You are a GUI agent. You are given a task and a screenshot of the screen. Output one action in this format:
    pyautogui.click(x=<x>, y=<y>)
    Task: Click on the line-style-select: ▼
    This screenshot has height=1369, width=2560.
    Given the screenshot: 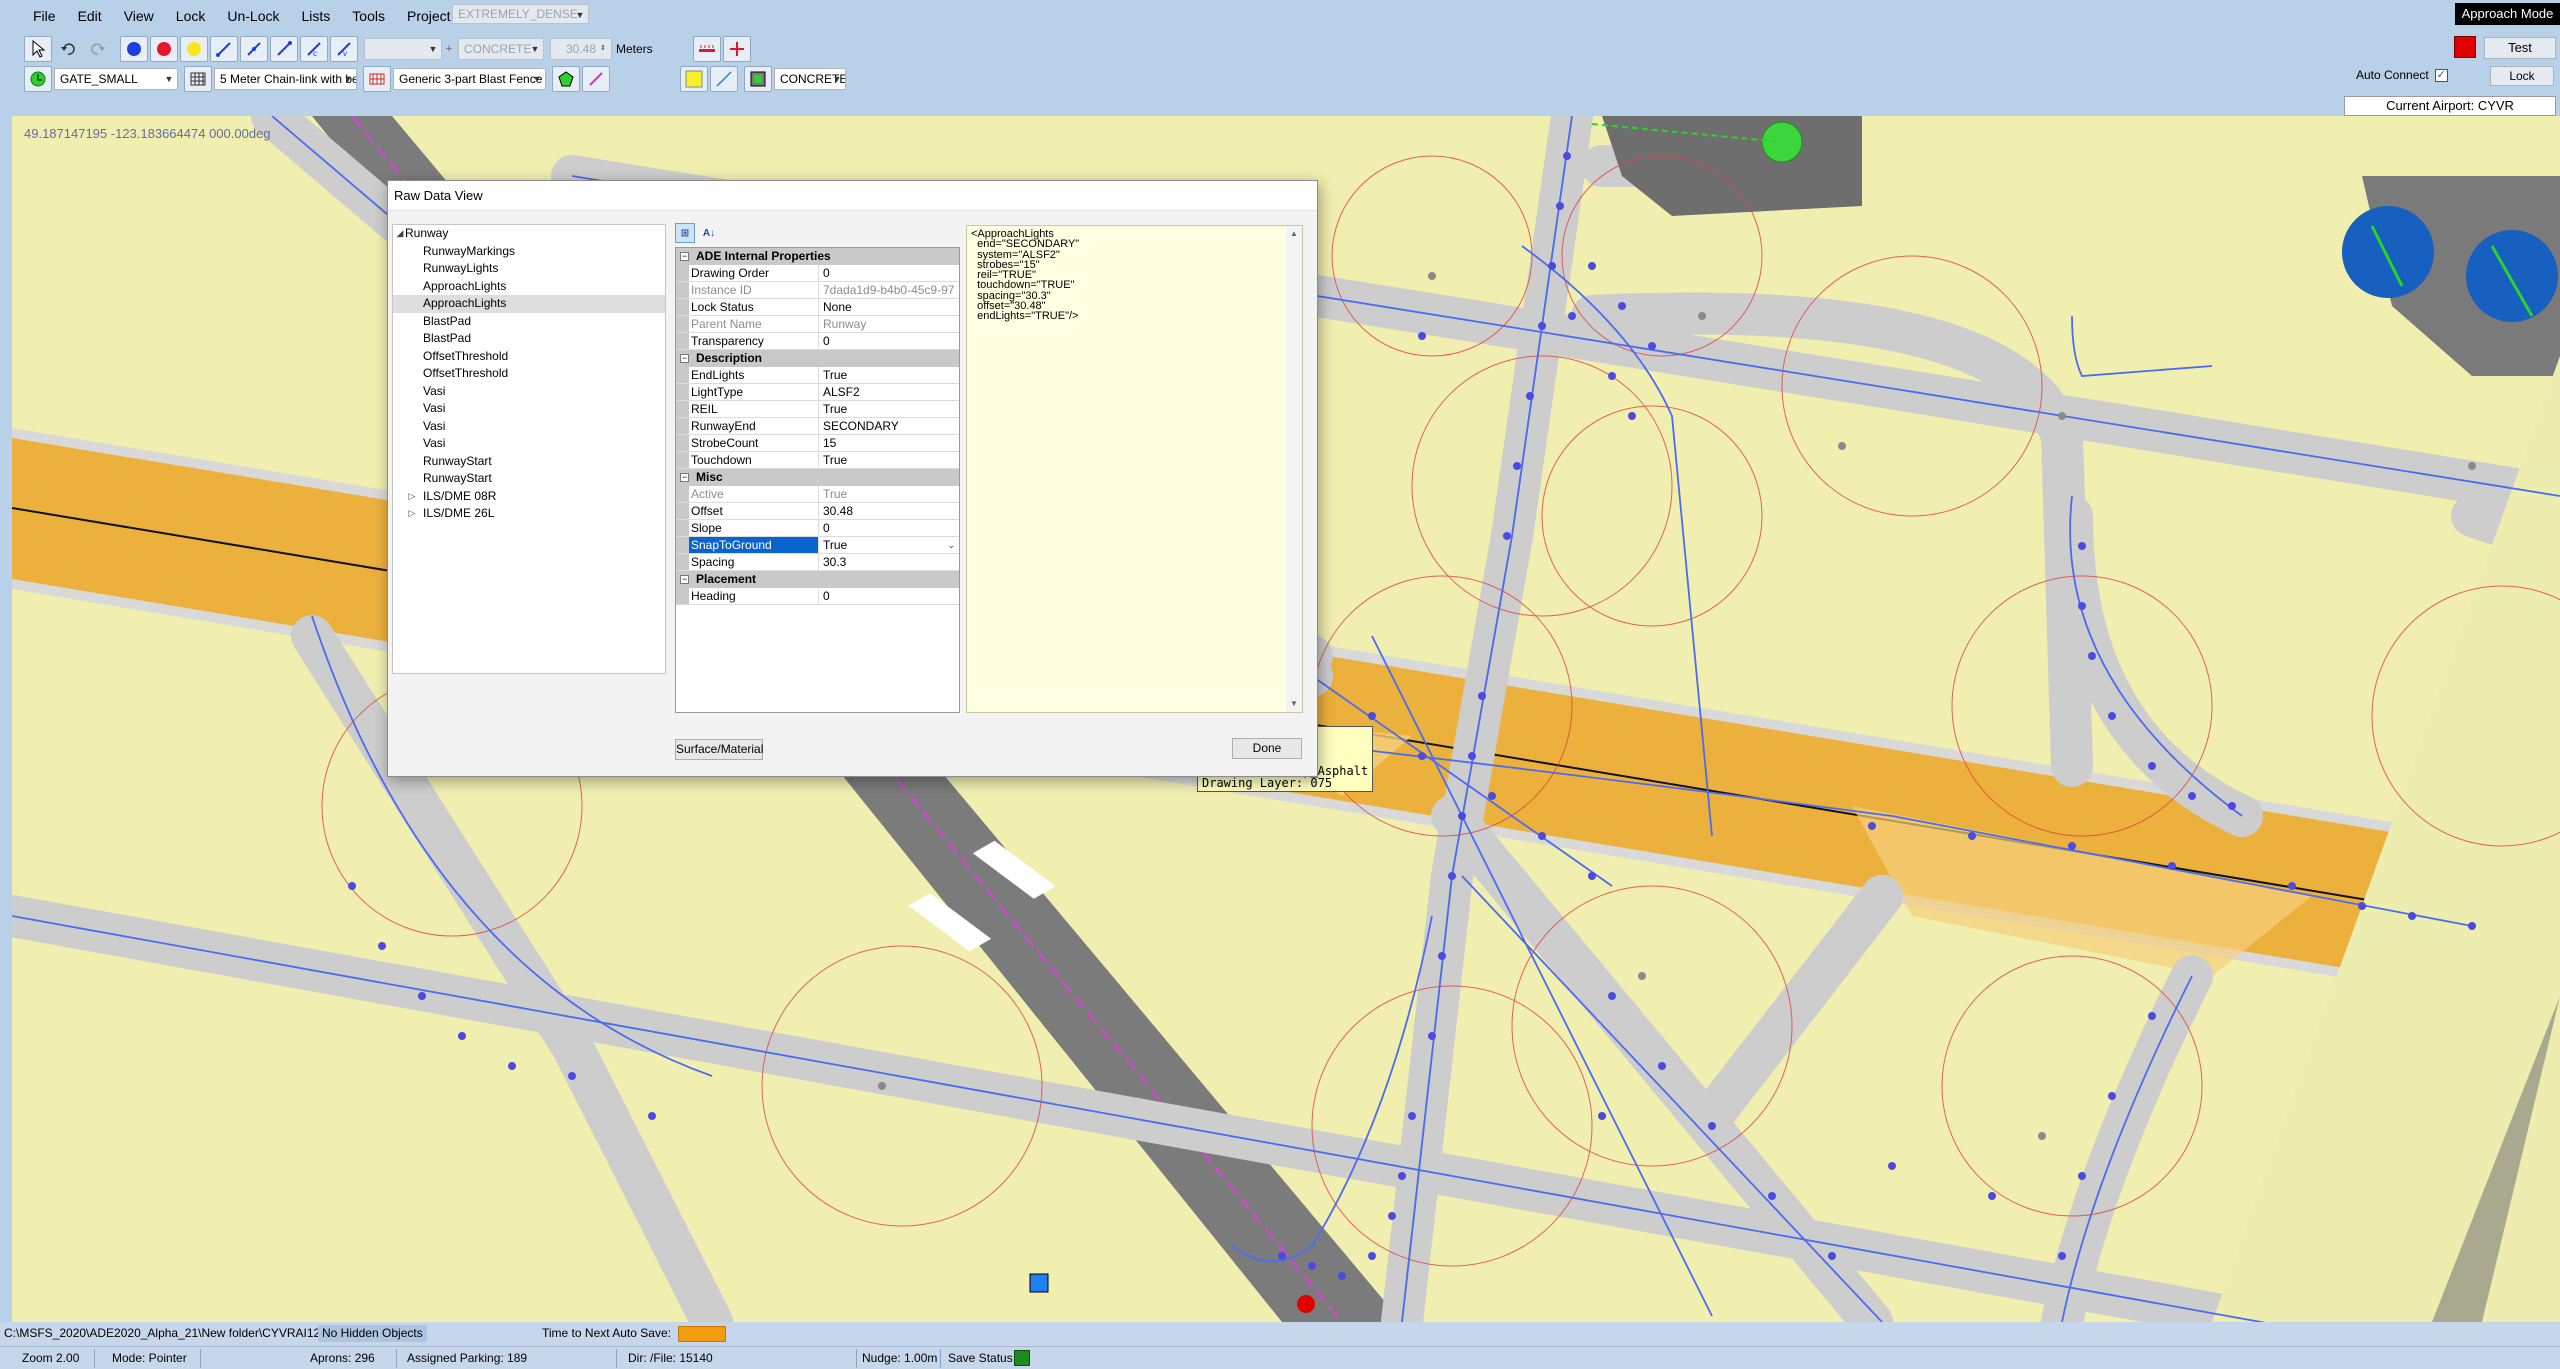 What is the action you would take?
    pyautogui.click(x=403, y=49)
    